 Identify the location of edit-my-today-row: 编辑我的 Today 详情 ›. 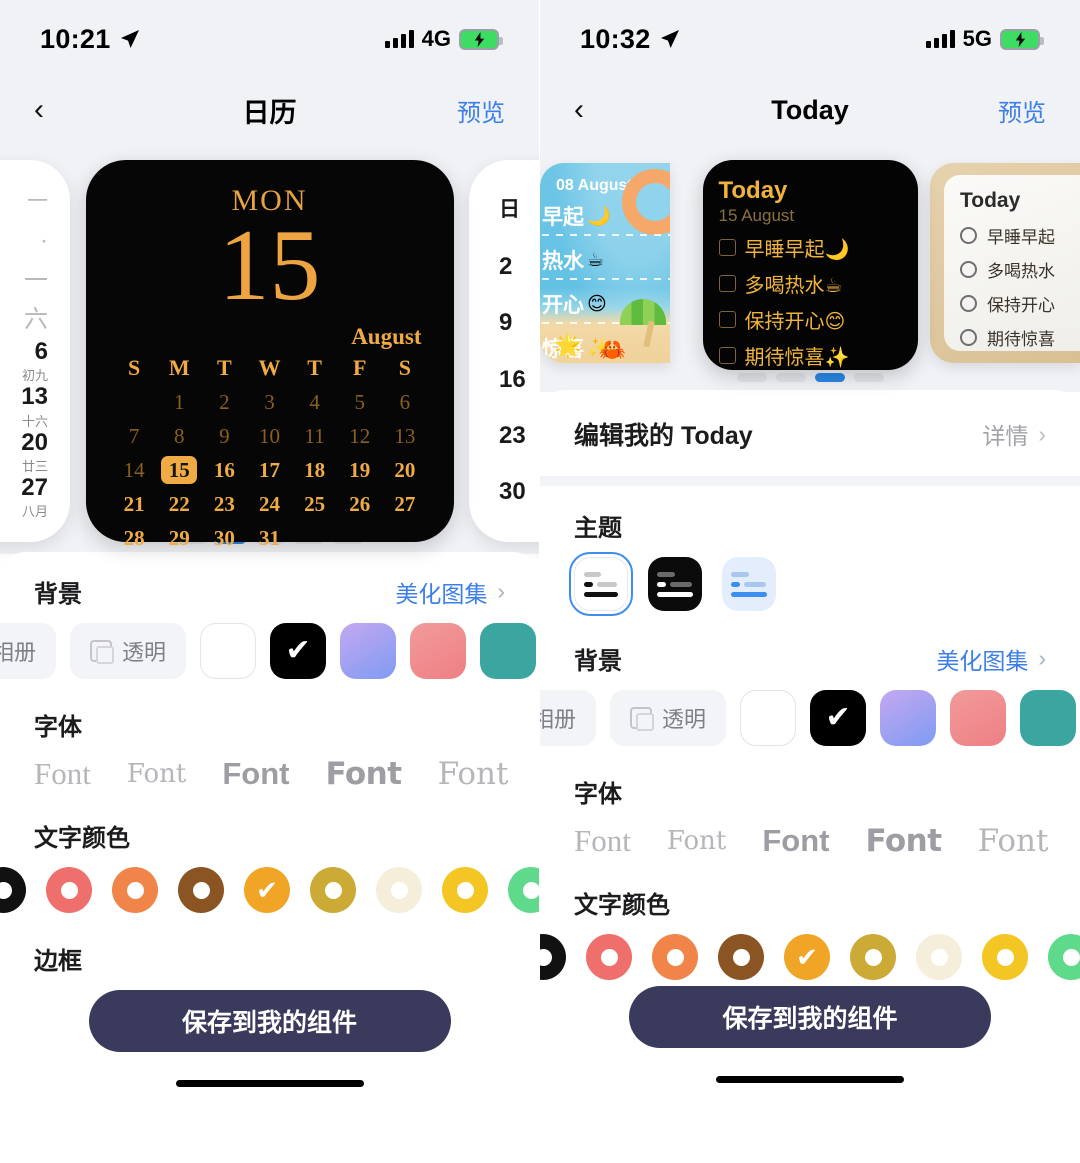
(810, 433).